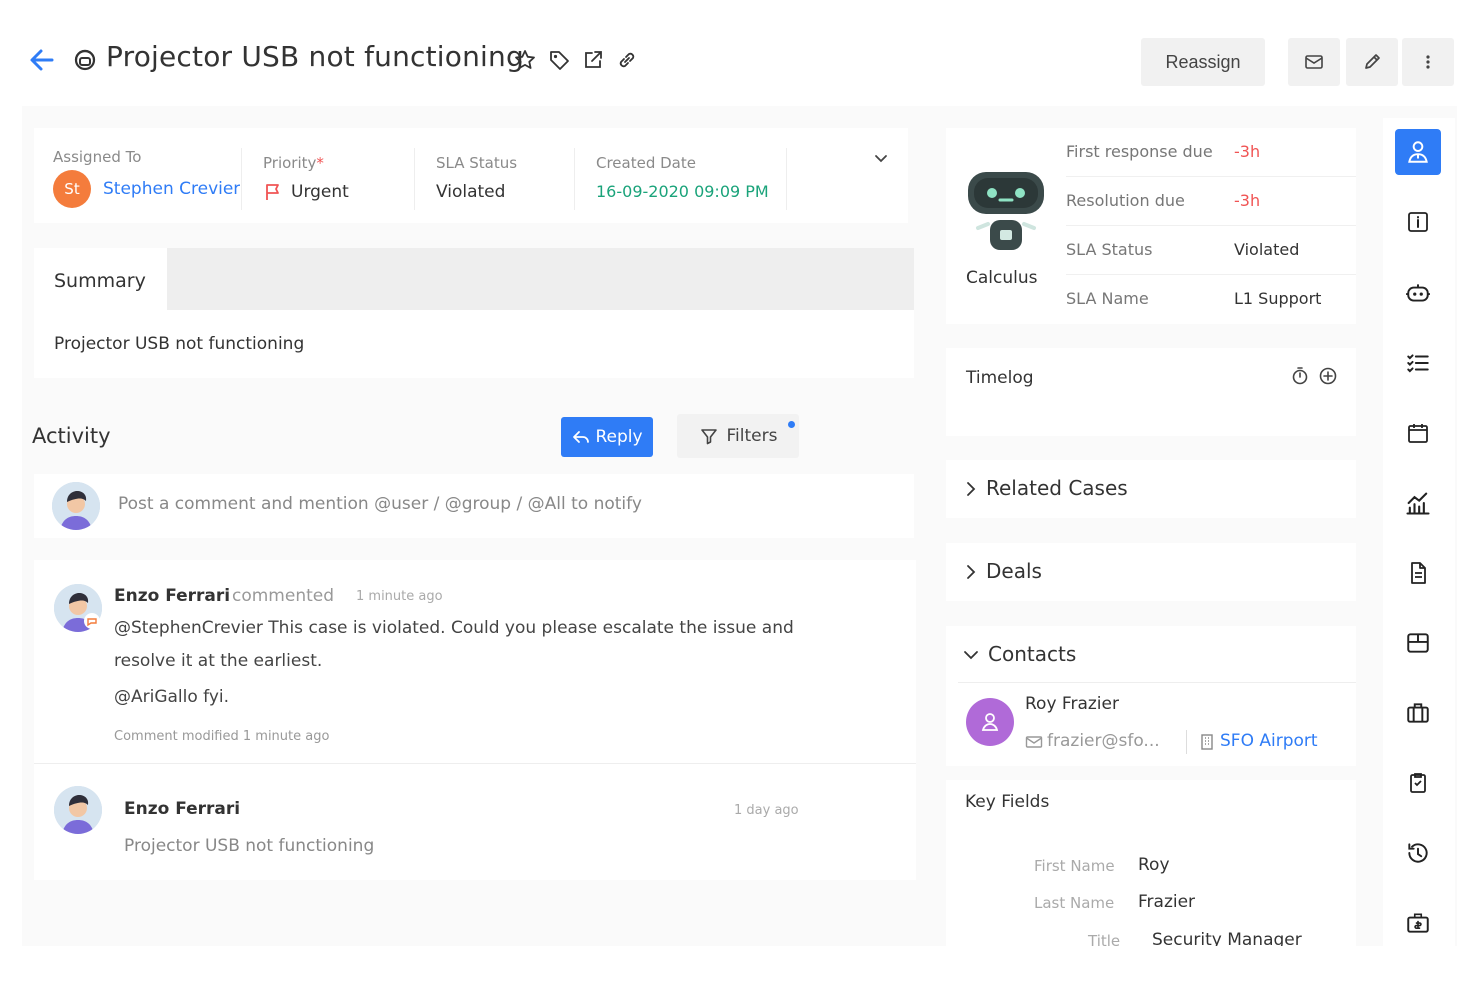  I want to click on key-field-label: First Name, so click(1074, 866).